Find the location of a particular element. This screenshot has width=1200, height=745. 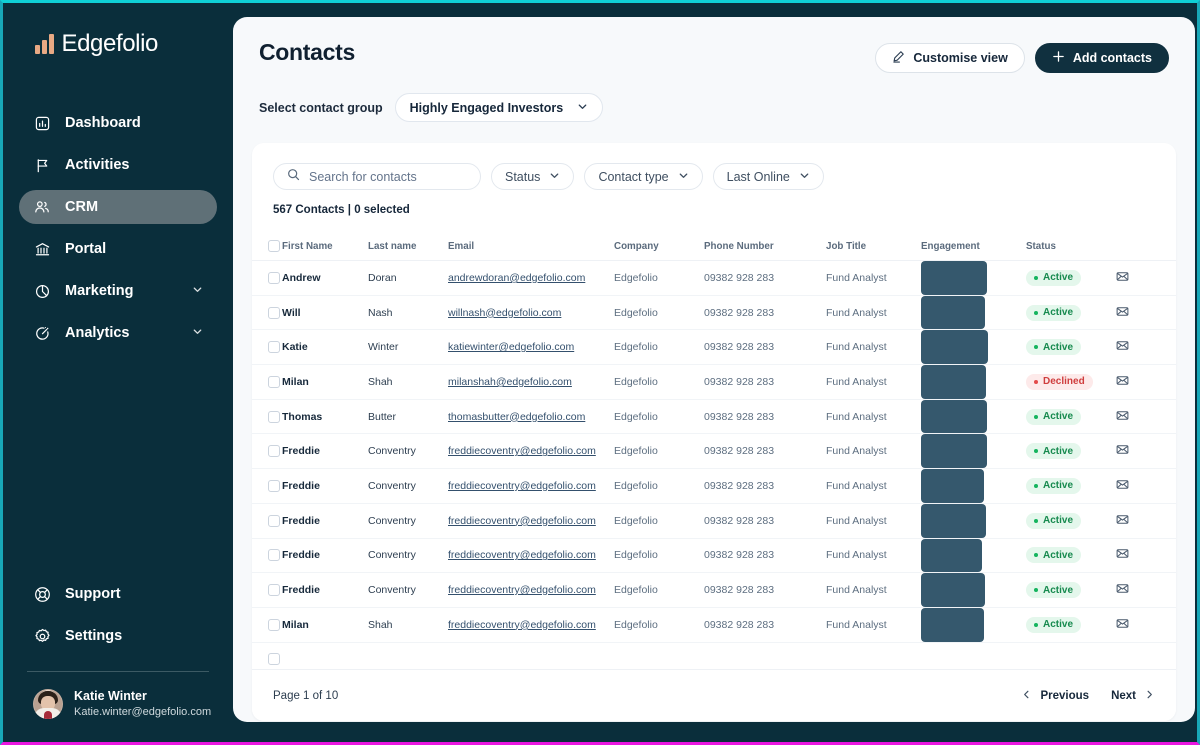

sidebar-item-analytics: Analytics is located at coordinates (118, 333).